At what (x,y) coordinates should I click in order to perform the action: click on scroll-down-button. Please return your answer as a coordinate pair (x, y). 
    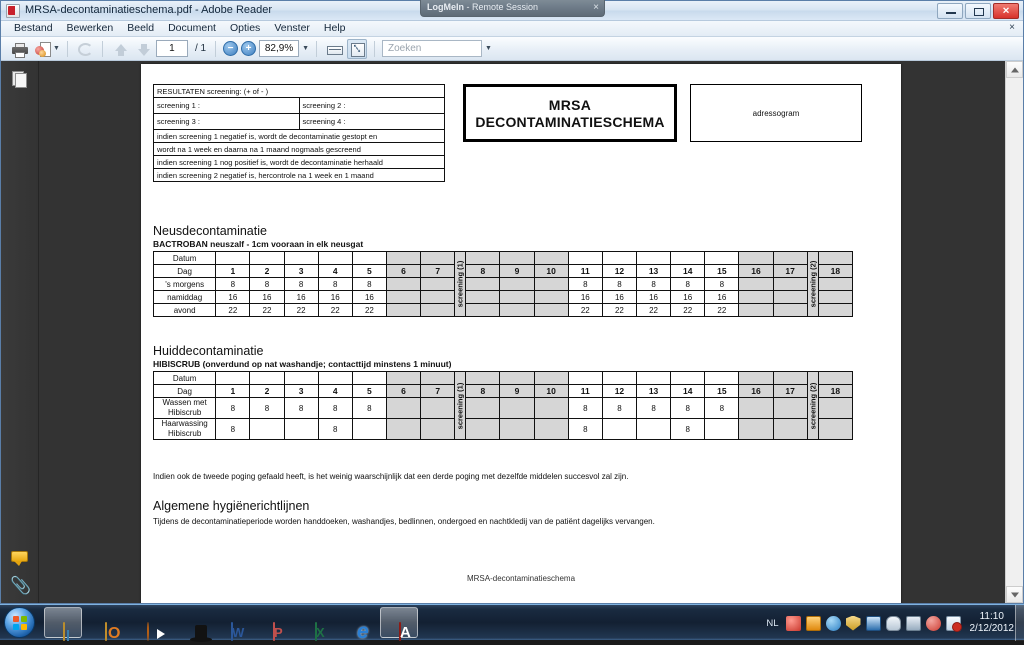
    Looking at the image, I should click on (1014, 594).